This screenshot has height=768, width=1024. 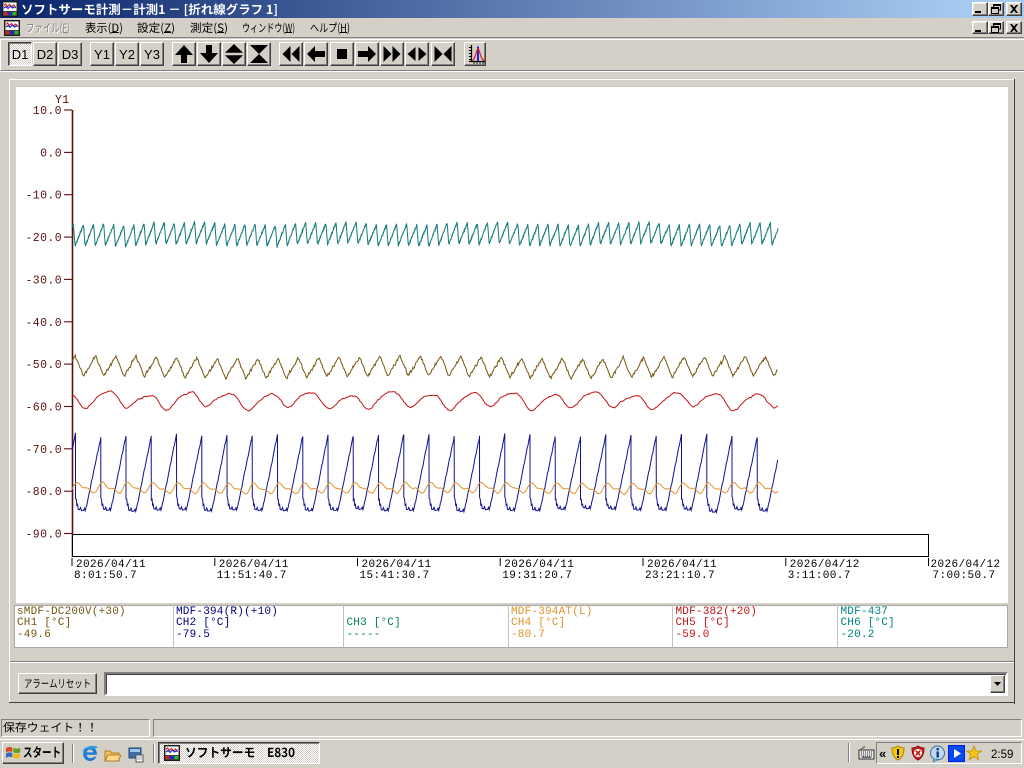 What do you see at coordinates (395, 576) in the screenshot?
I see `svg-text: 15:41:30.7` at bounding box center [395, 576].